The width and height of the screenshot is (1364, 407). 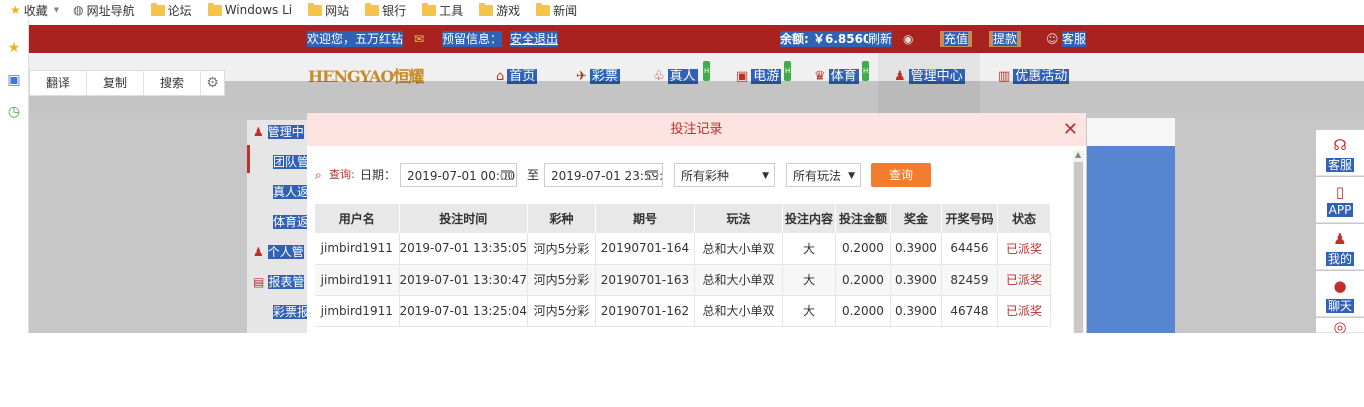 I want to click on col-bet-time: 投注时间, so click(x=463, y=218).